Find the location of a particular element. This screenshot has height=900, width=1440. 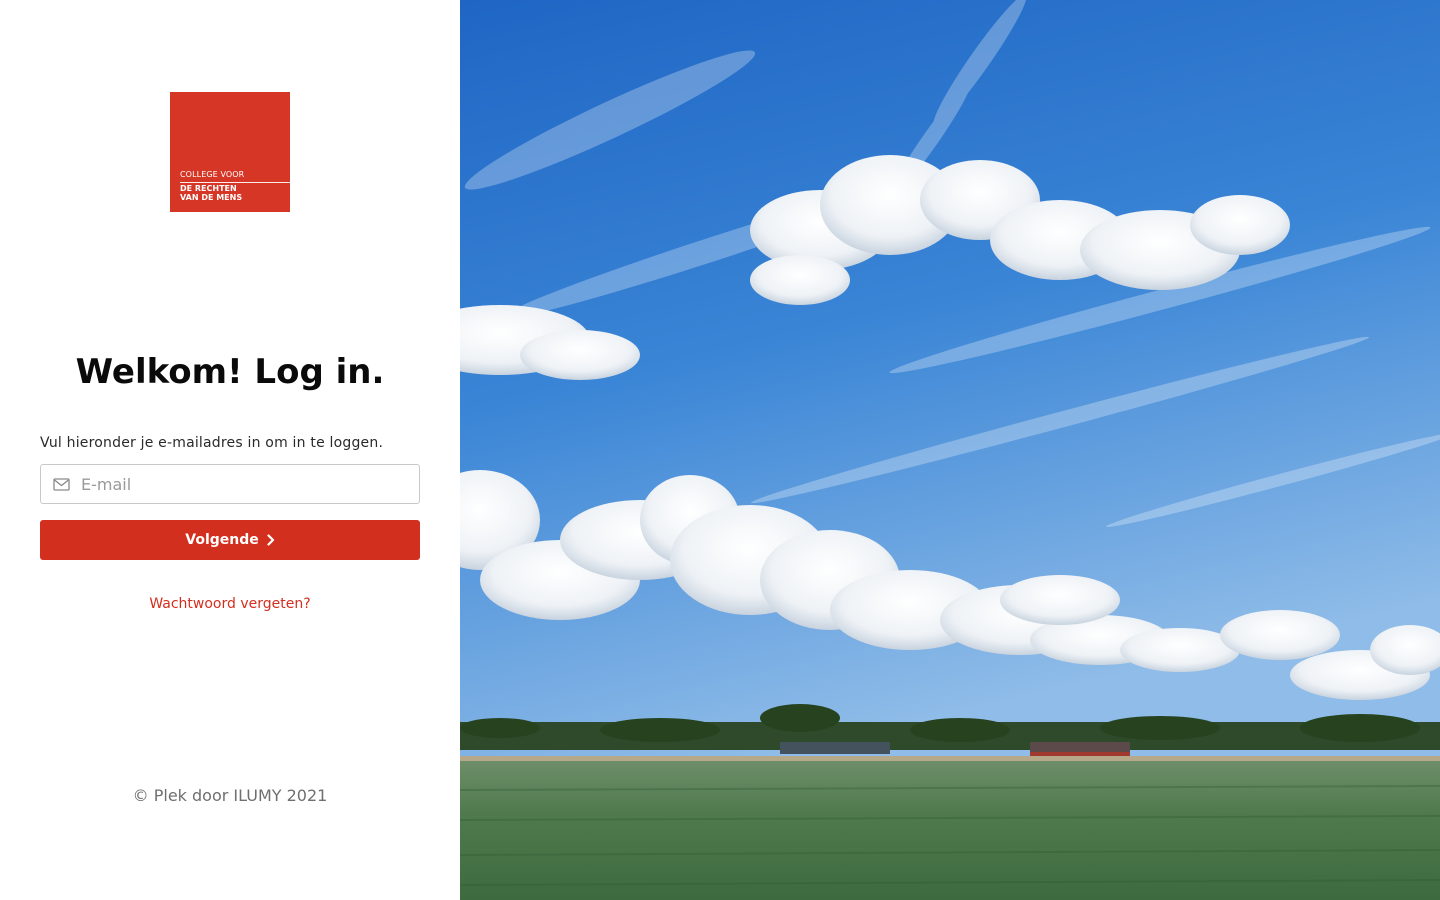

chevron-right-icon is located at coordinates (270, 540).